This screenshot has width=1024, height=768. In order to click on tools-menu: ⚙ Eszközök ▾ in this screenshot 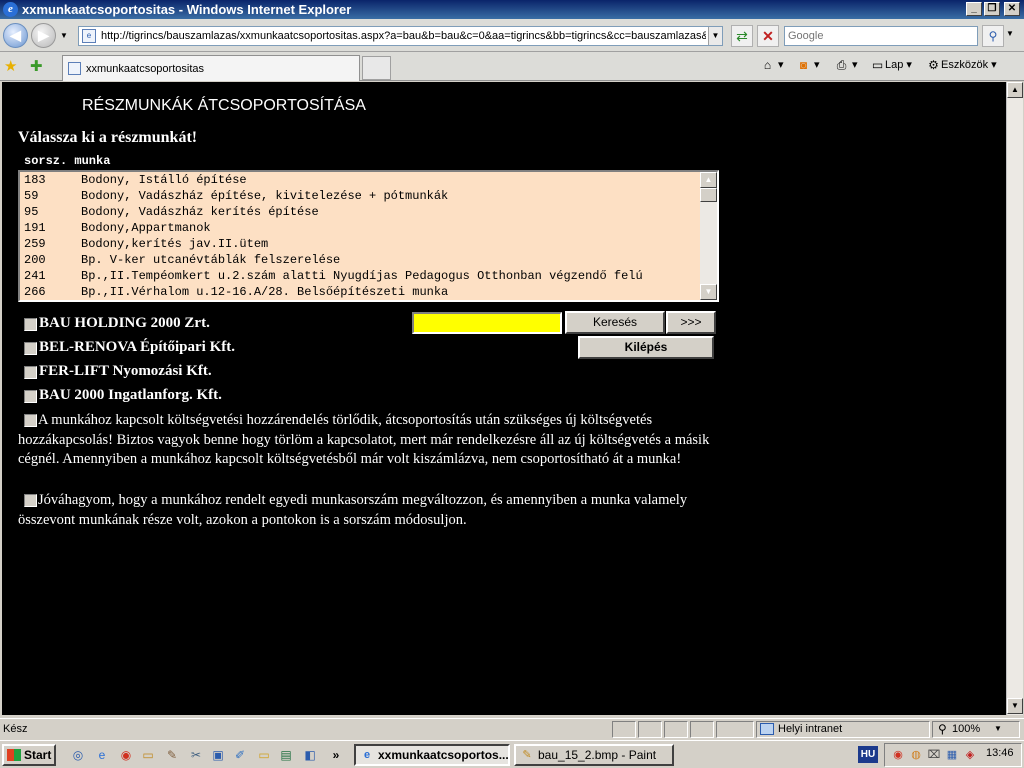, I will do `click(961, 65)`.